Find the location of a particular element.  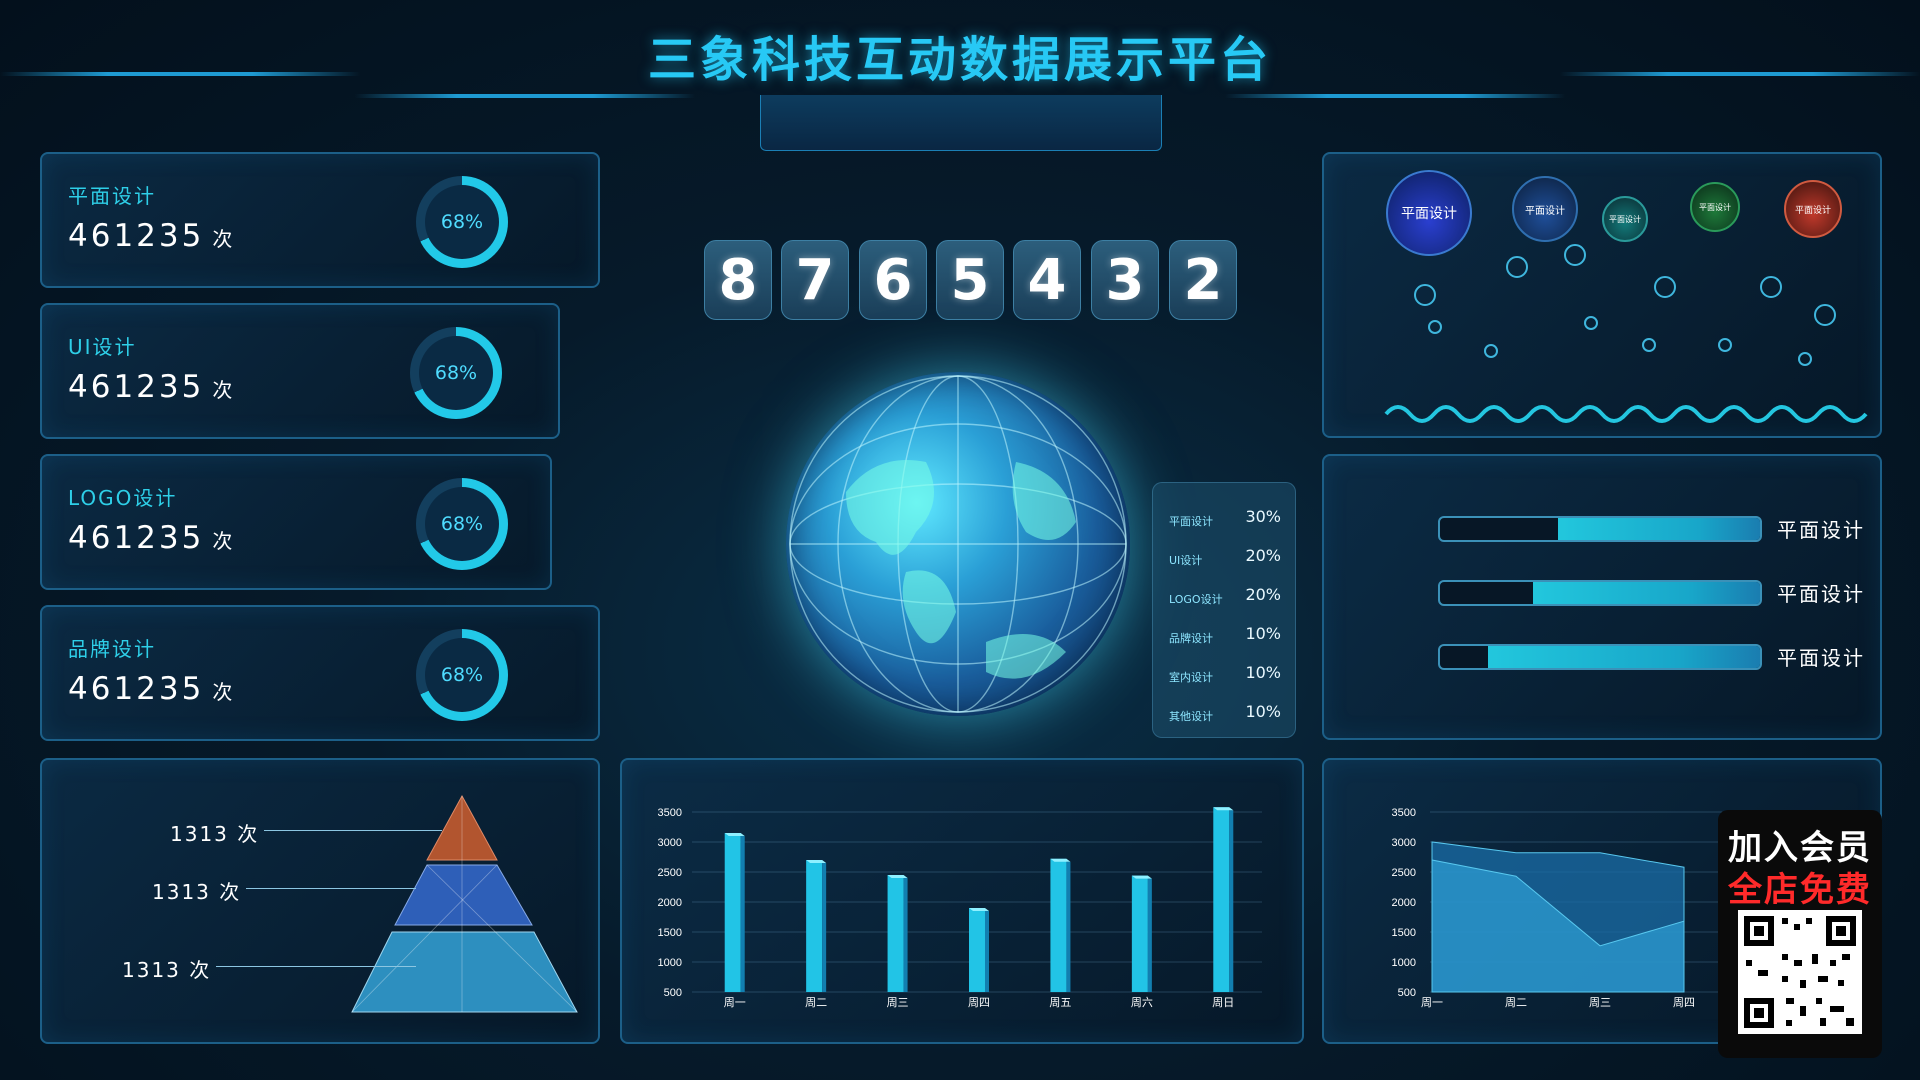

promo-badge: 加入会员 全店免费 is located at coordinates (1800, 934).